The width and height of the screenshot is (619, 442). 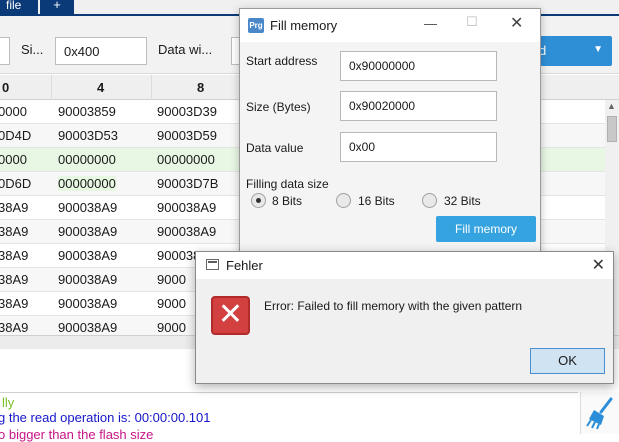 What do you see at coordinates (418, 147) in the screenshot?
I see `data-value-input: 0x00` at bounding box center [418, 147].